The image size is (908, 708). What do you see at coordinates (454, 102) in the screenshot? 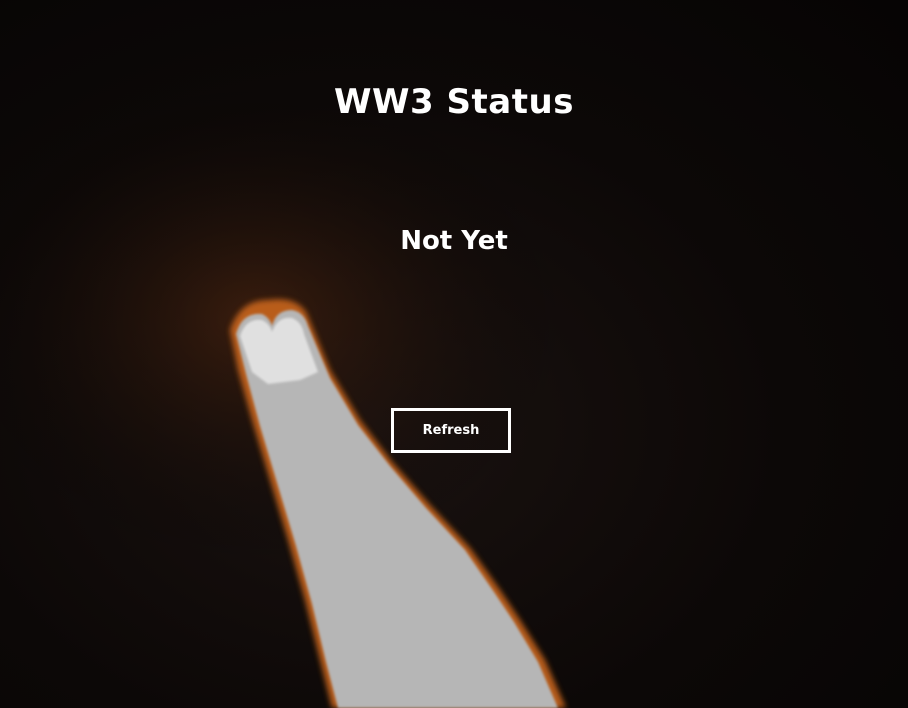
I see `page-title: WW3 Status` at bounding box center [454, 102].